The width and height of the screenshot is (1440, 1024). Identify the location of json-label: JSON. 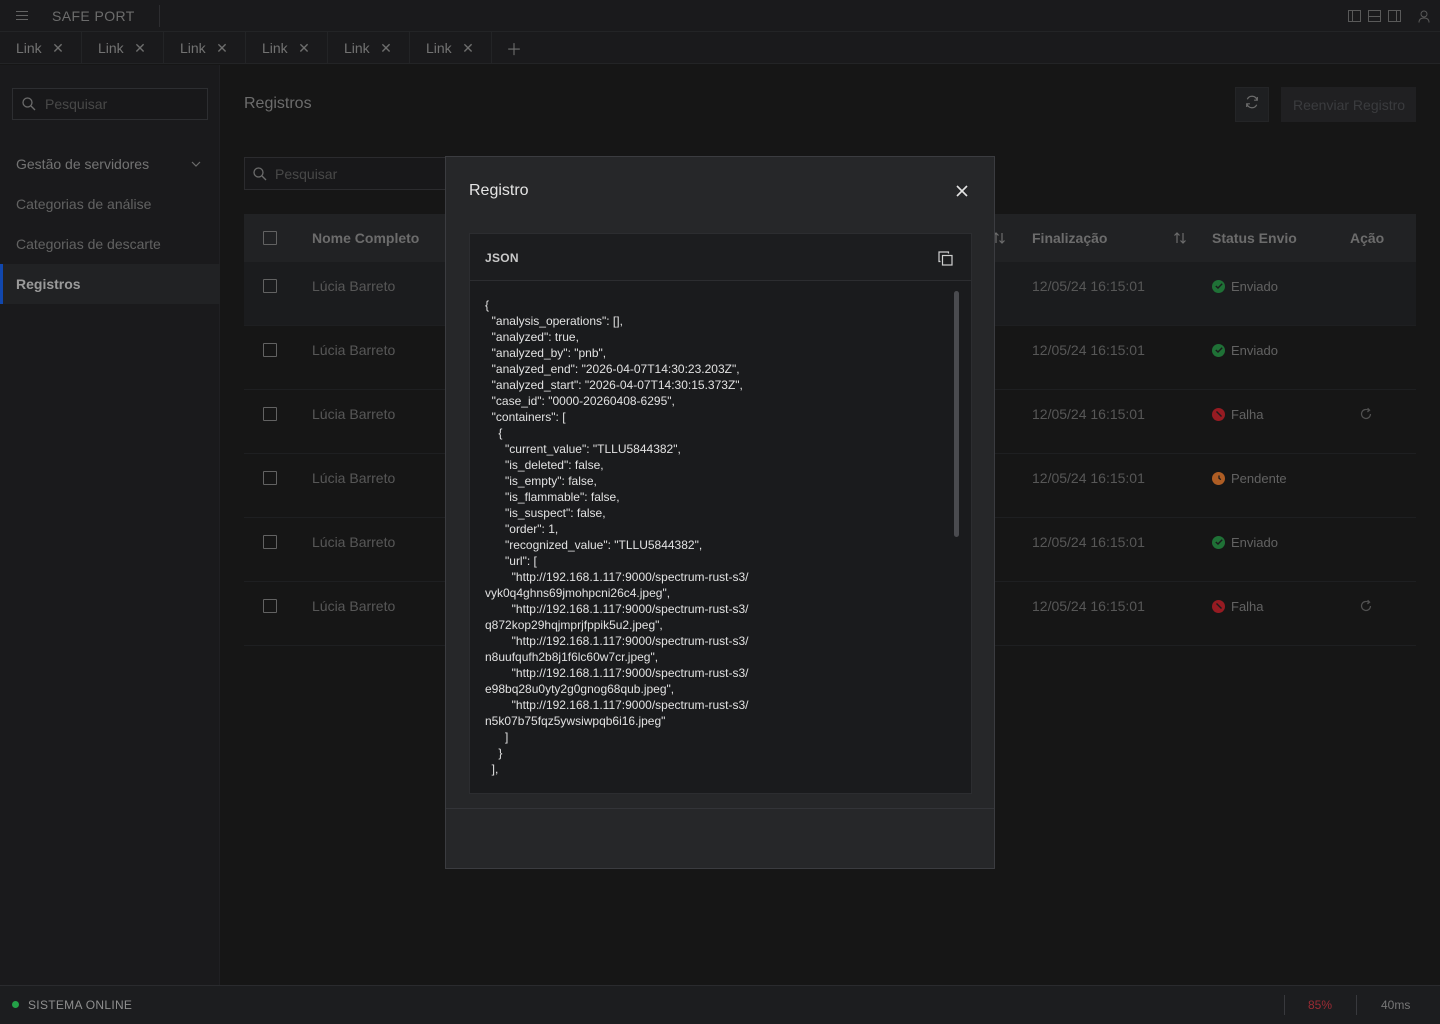
(502, 258).